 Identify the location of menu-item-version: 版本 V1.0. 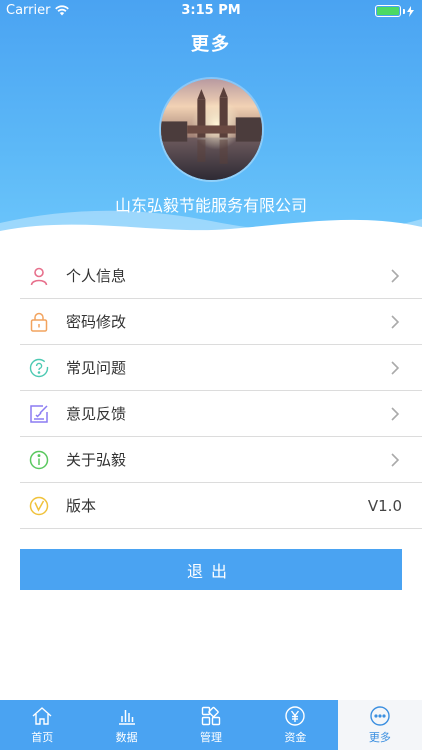
(221, 506).